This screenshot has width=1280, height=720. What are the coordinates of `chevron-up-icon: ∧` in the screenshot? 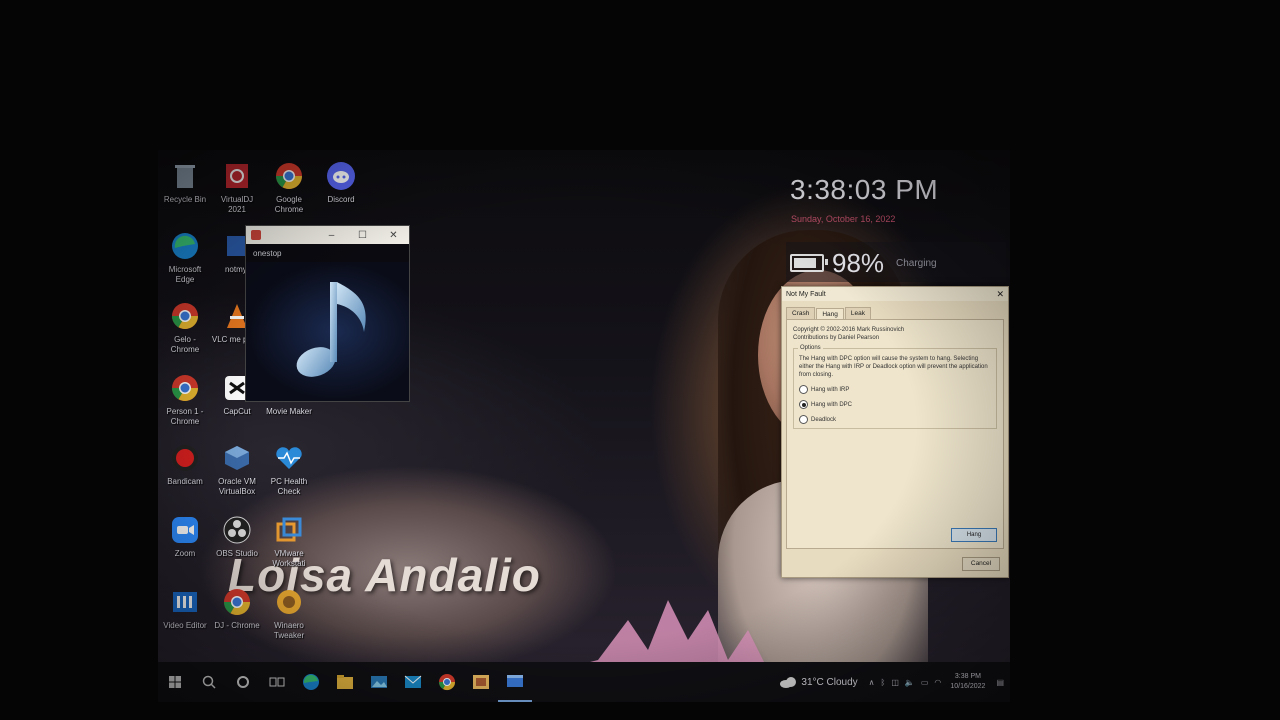 It's located at (872, 682).